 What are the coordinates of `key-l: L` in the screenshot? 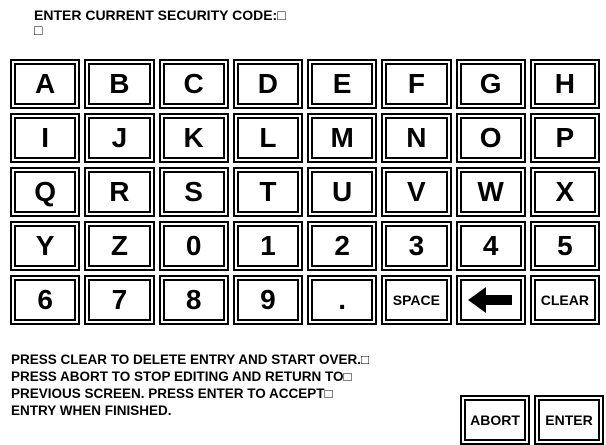 It's located at (267, 138).